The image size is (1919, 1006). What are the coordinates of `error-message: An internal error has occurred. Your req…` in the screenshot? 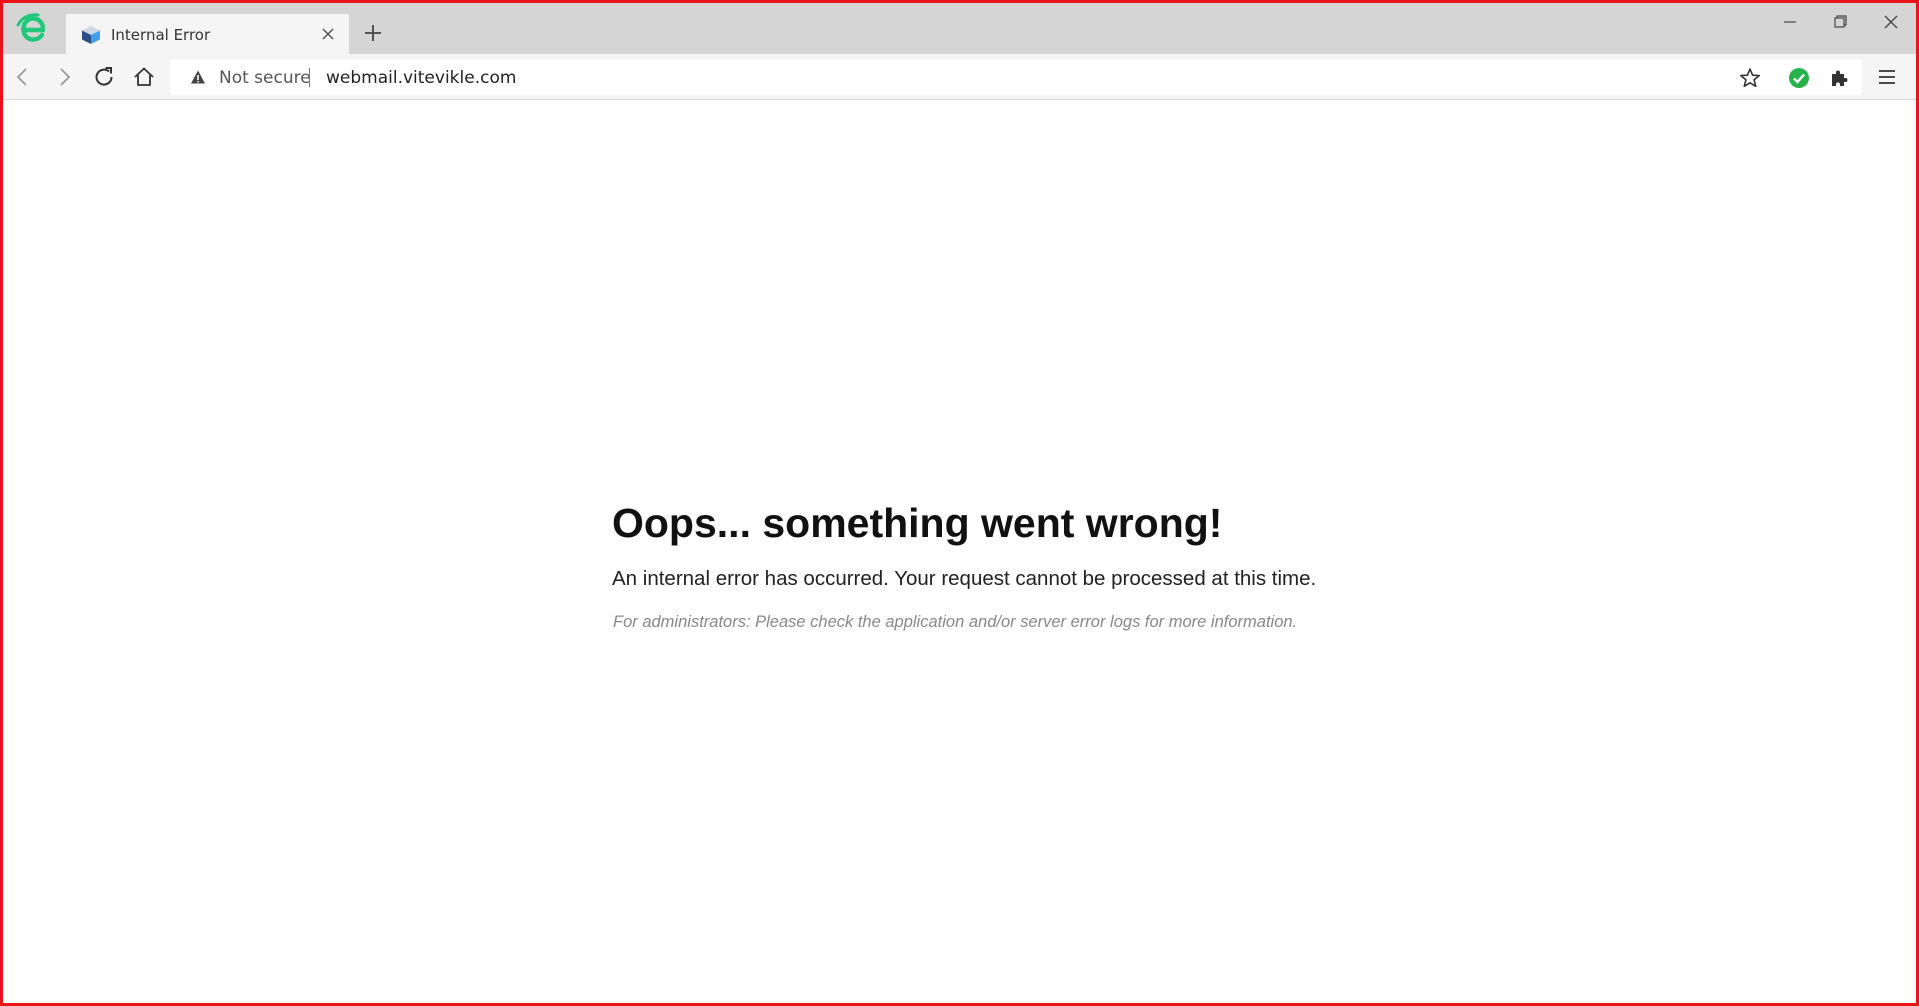 It's located at (964, 578).